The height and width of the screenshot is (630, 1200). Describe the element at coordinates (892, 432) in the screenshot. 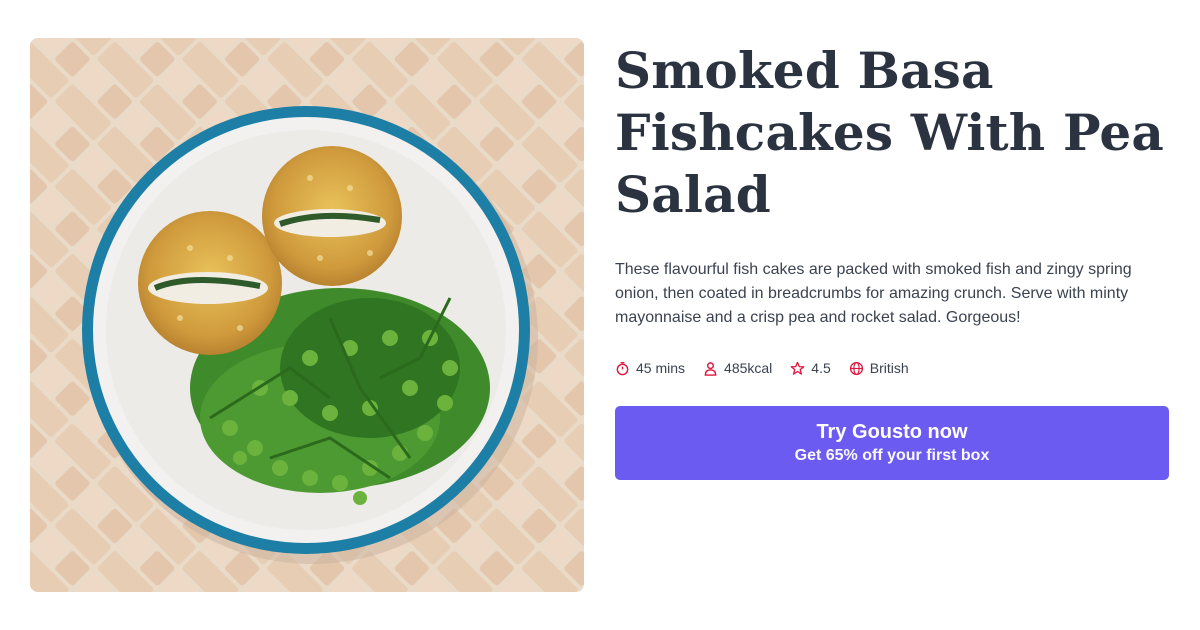

I see `cta-title: Try Gousto now` at that location.